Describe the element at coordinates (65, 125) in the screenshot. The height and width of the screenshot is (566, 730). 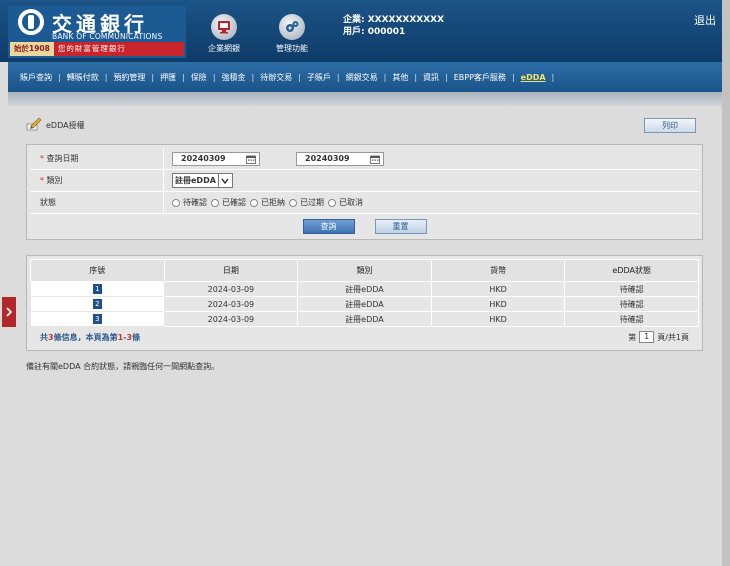
I see `page-title-text: eDDA授權` at that location.